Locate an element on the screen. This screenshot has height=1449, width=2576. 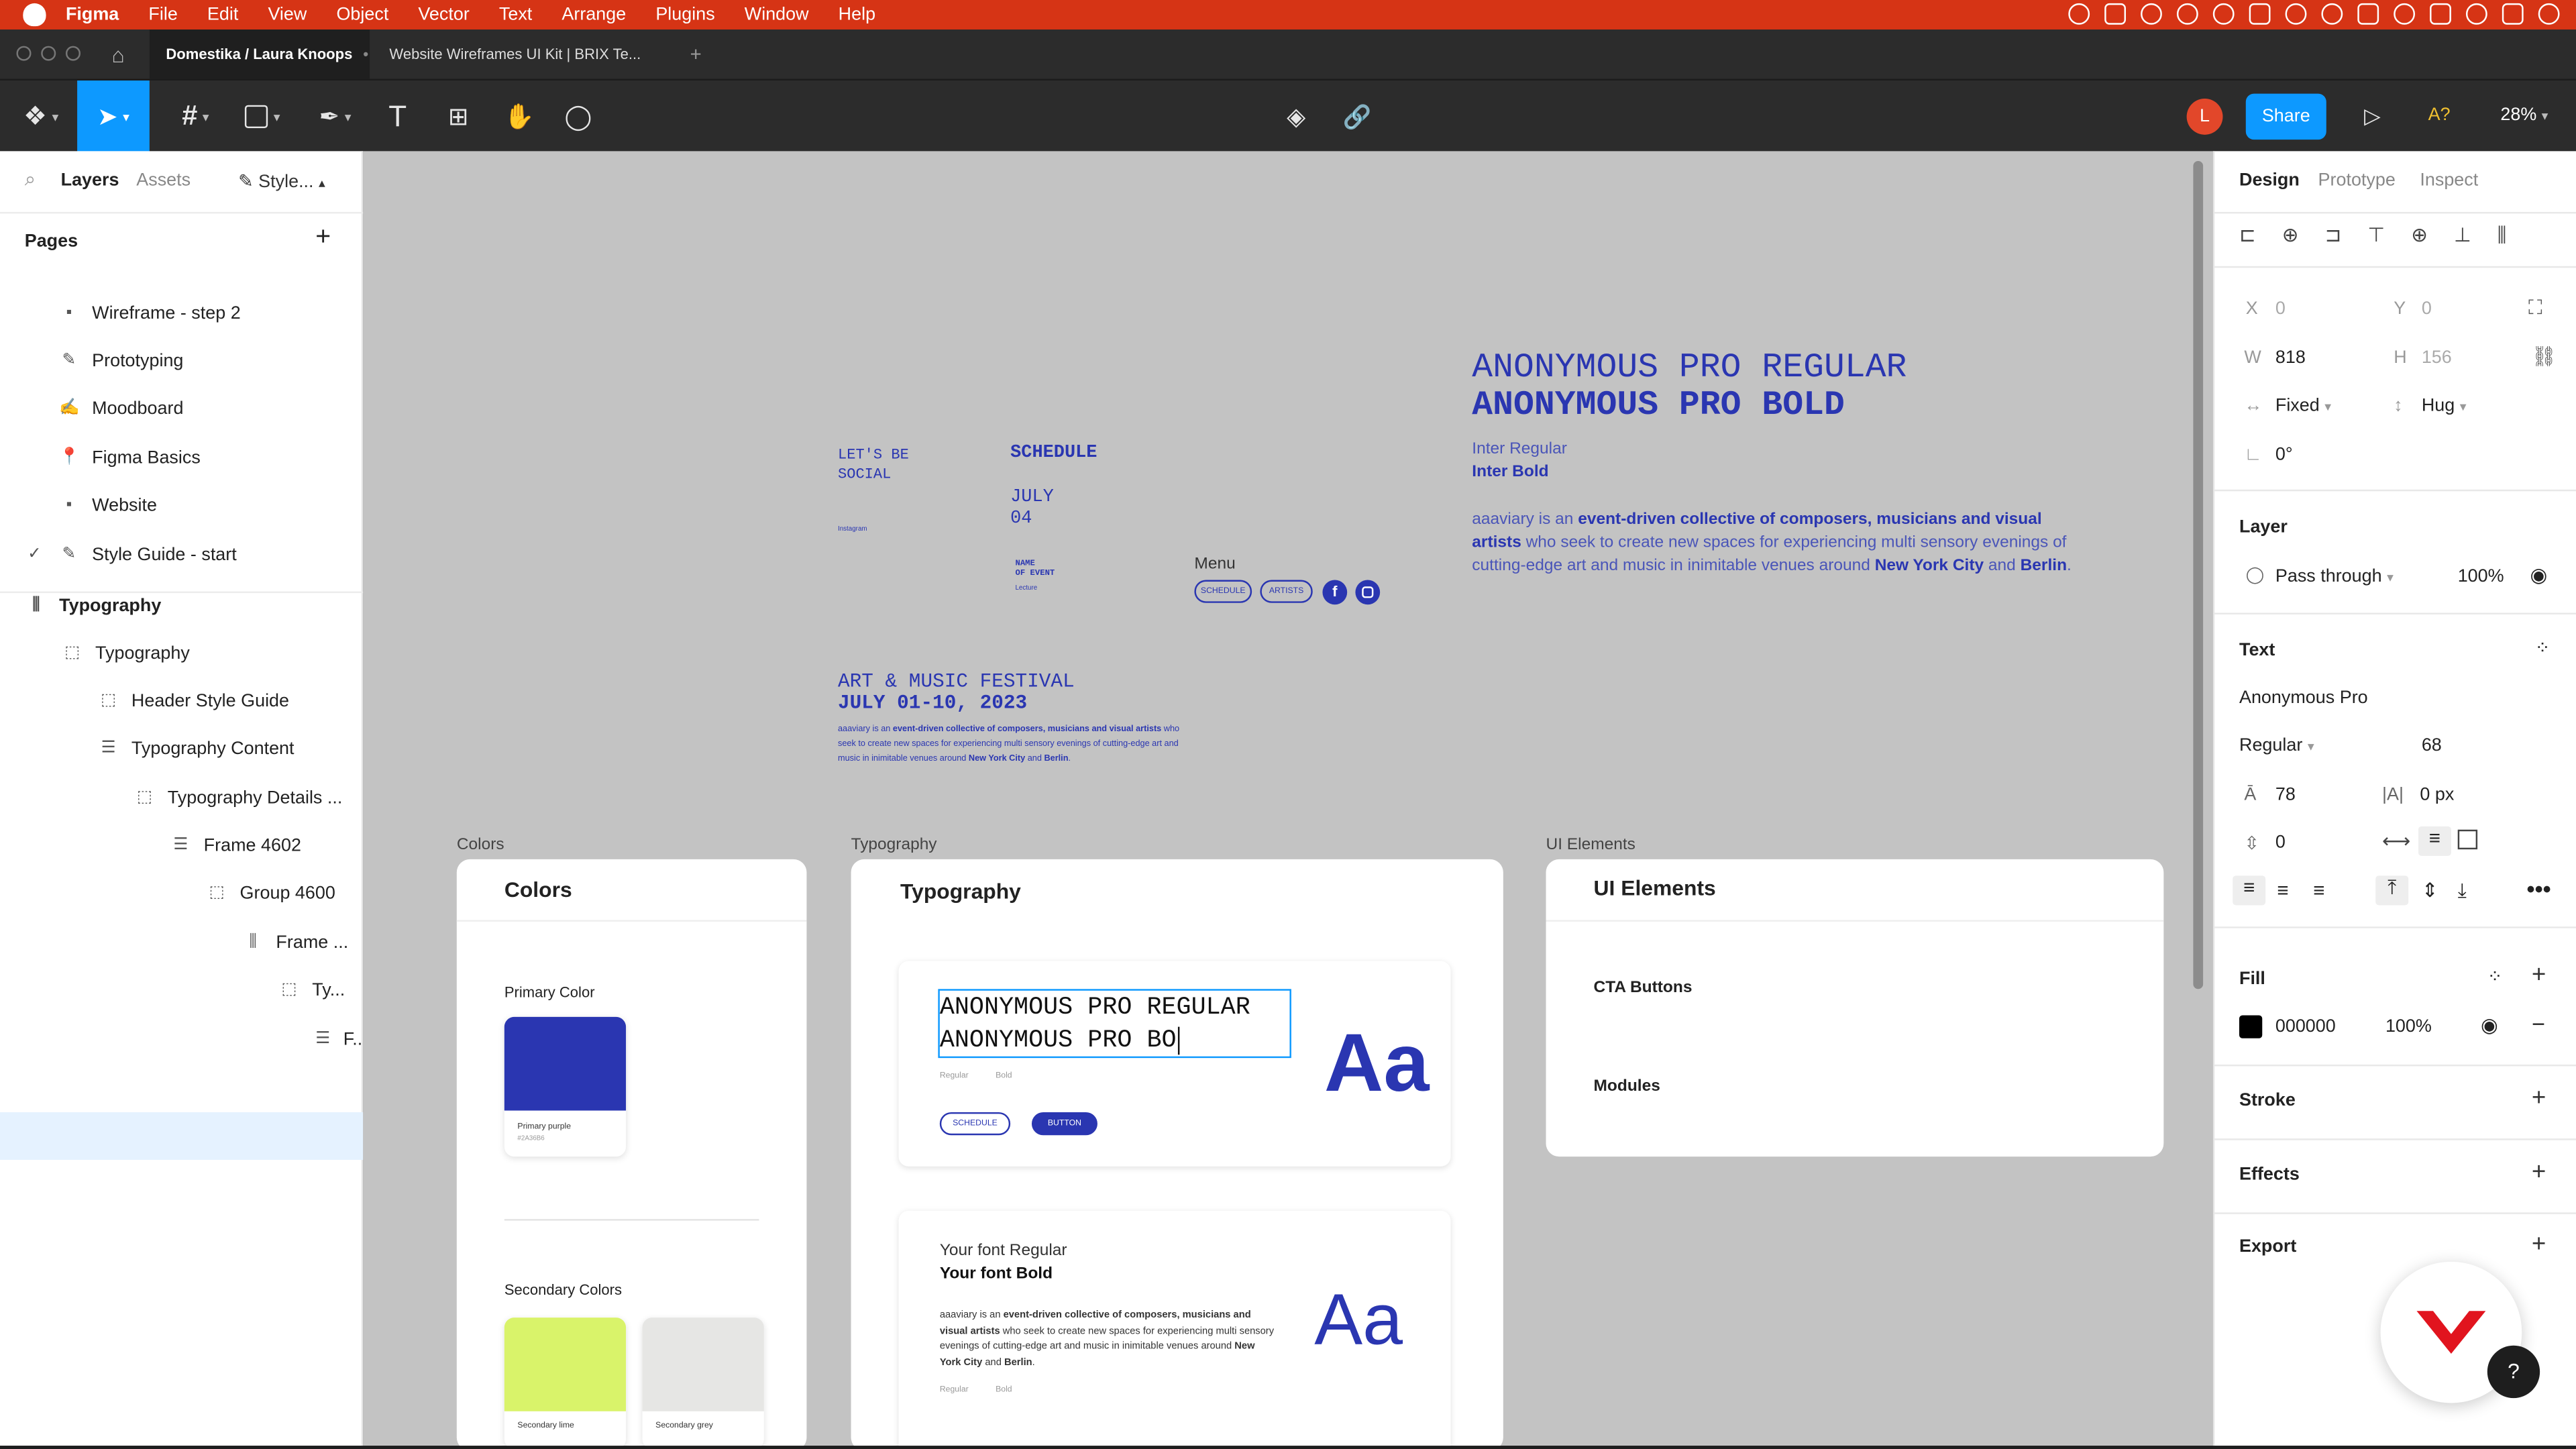
frame-label-ui-elements: UI Elements is located at coordinates (1590, 846).